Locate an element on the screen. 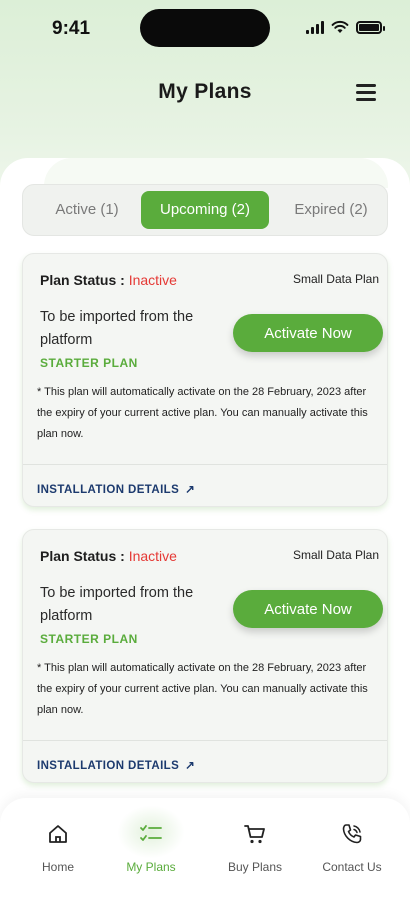 The height and width of the screenshot is (900, 410). plan-tabs: Active (1) Upcoming (2) Expired (2) is located at coordinates (205, 210).